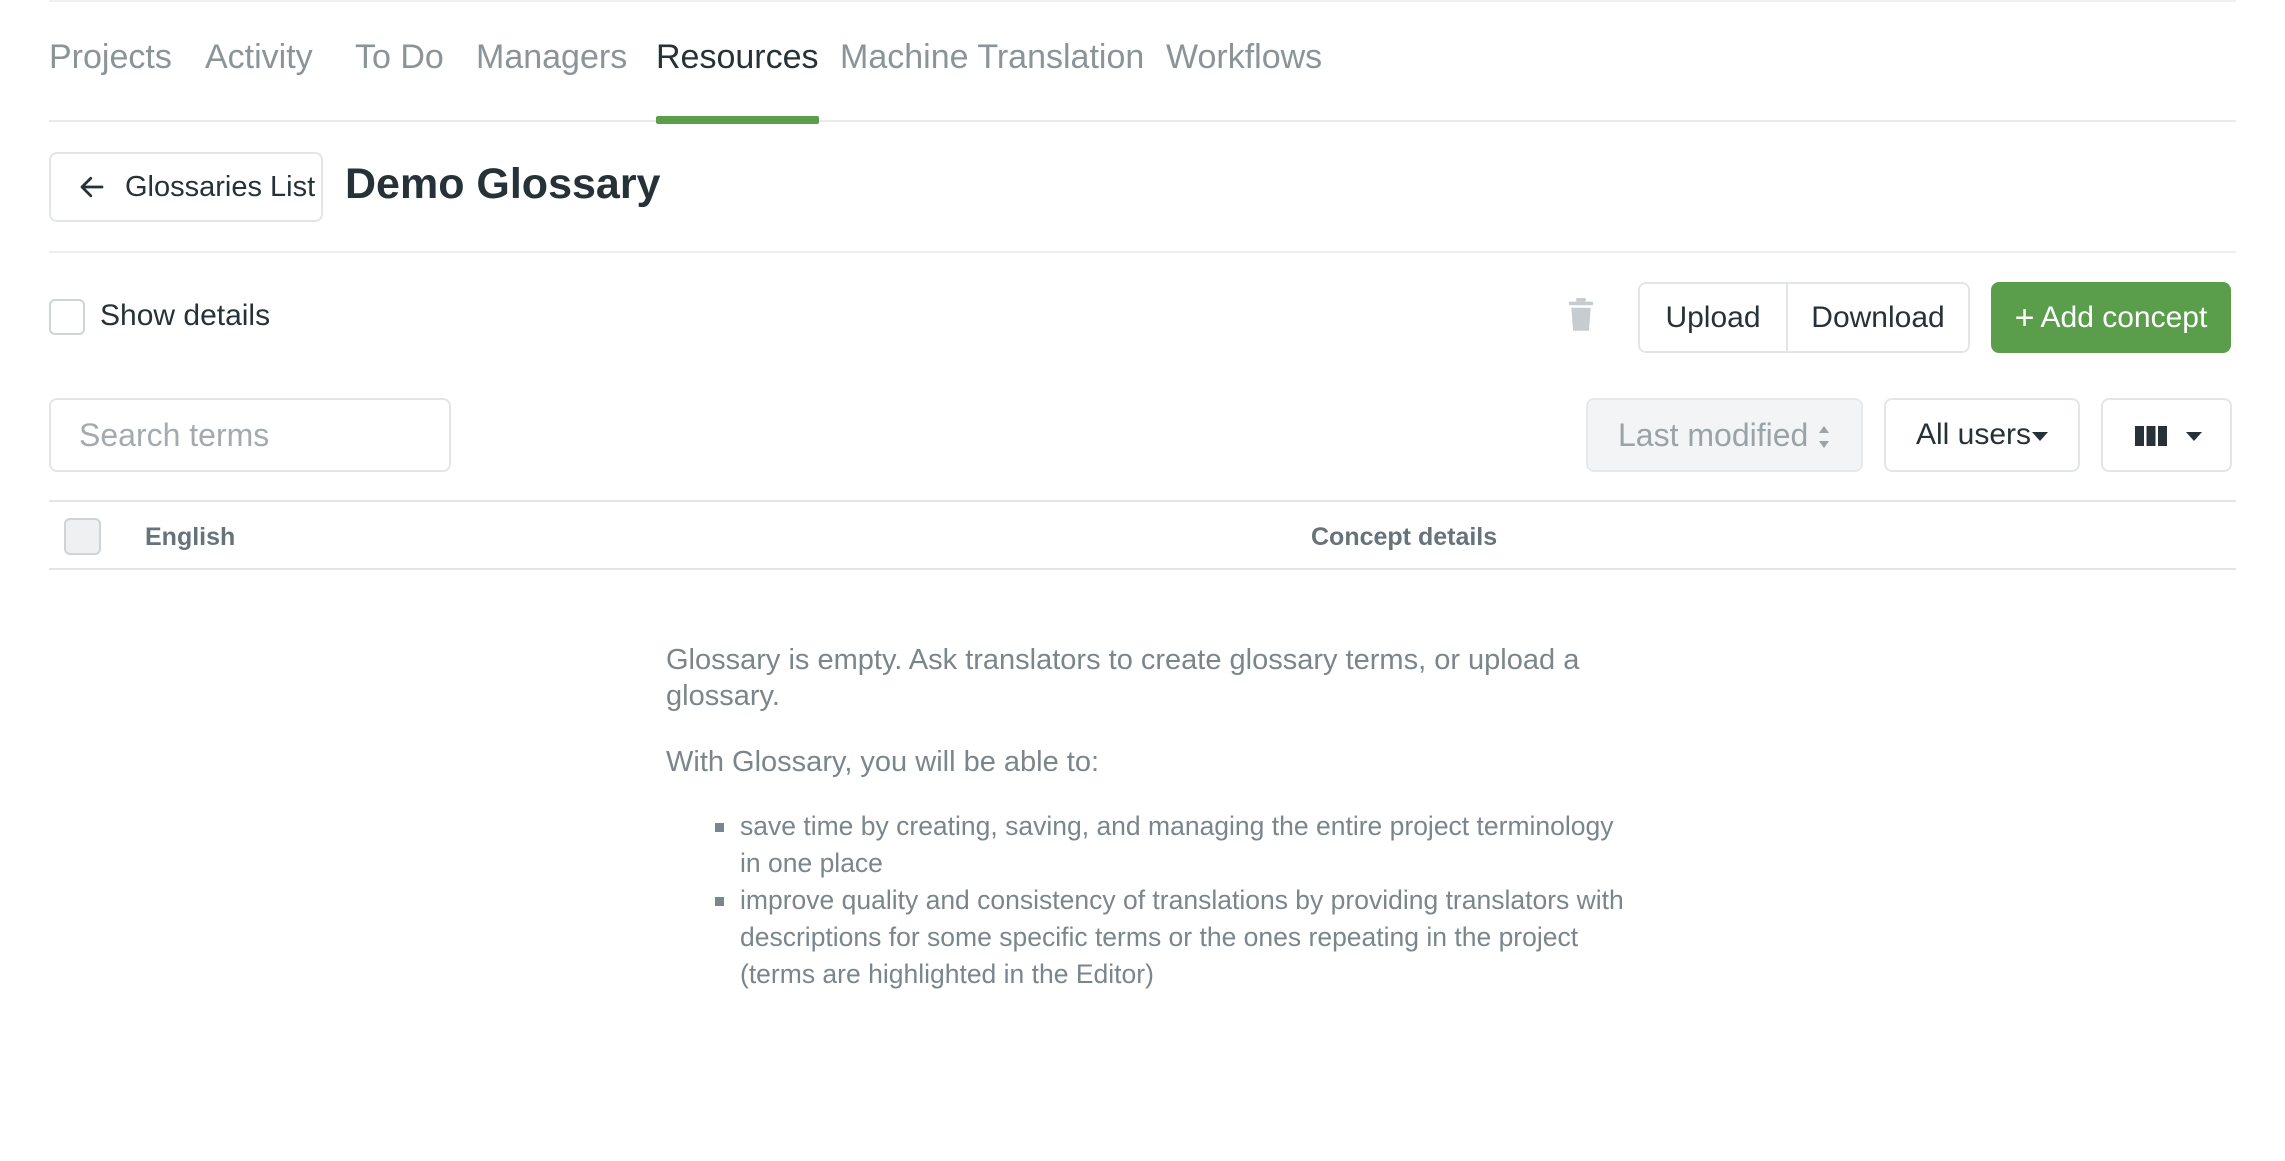 This screenshot has width=2285, height=1161. I want to click on show-details-label: Show details, so click(185, 316).